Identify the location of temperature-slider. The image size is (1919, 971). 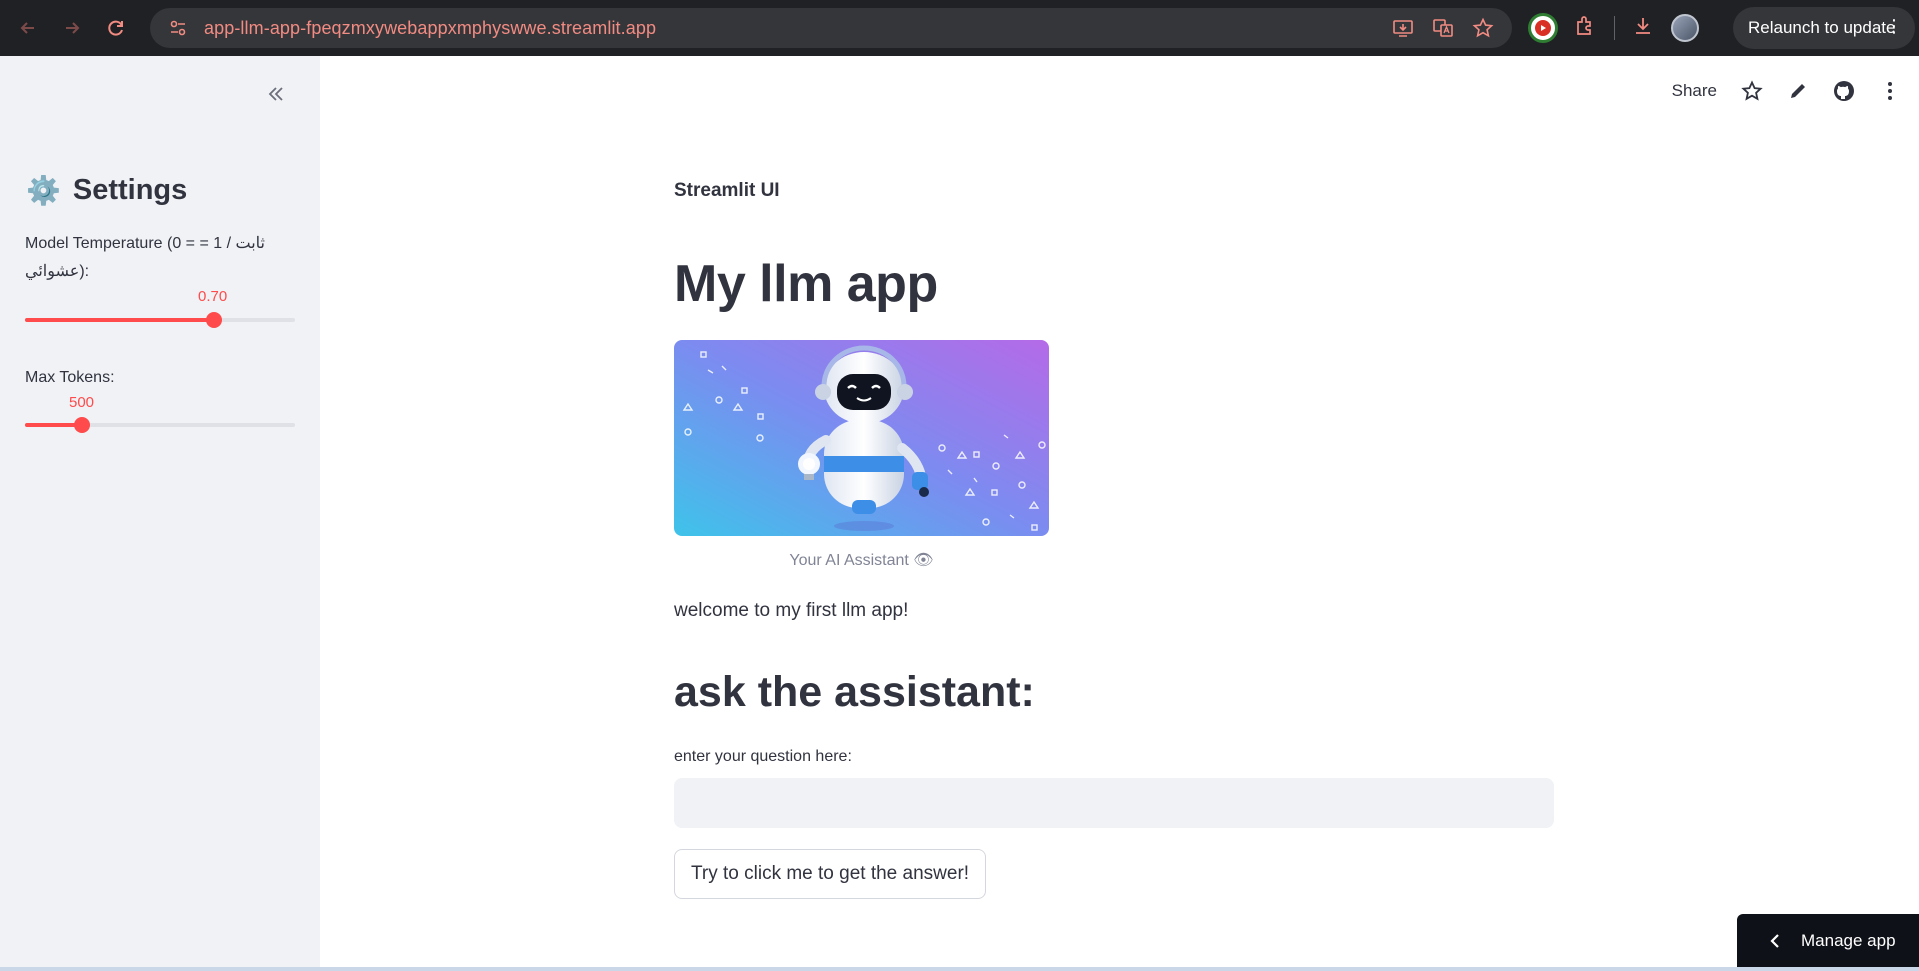
(160, 320).